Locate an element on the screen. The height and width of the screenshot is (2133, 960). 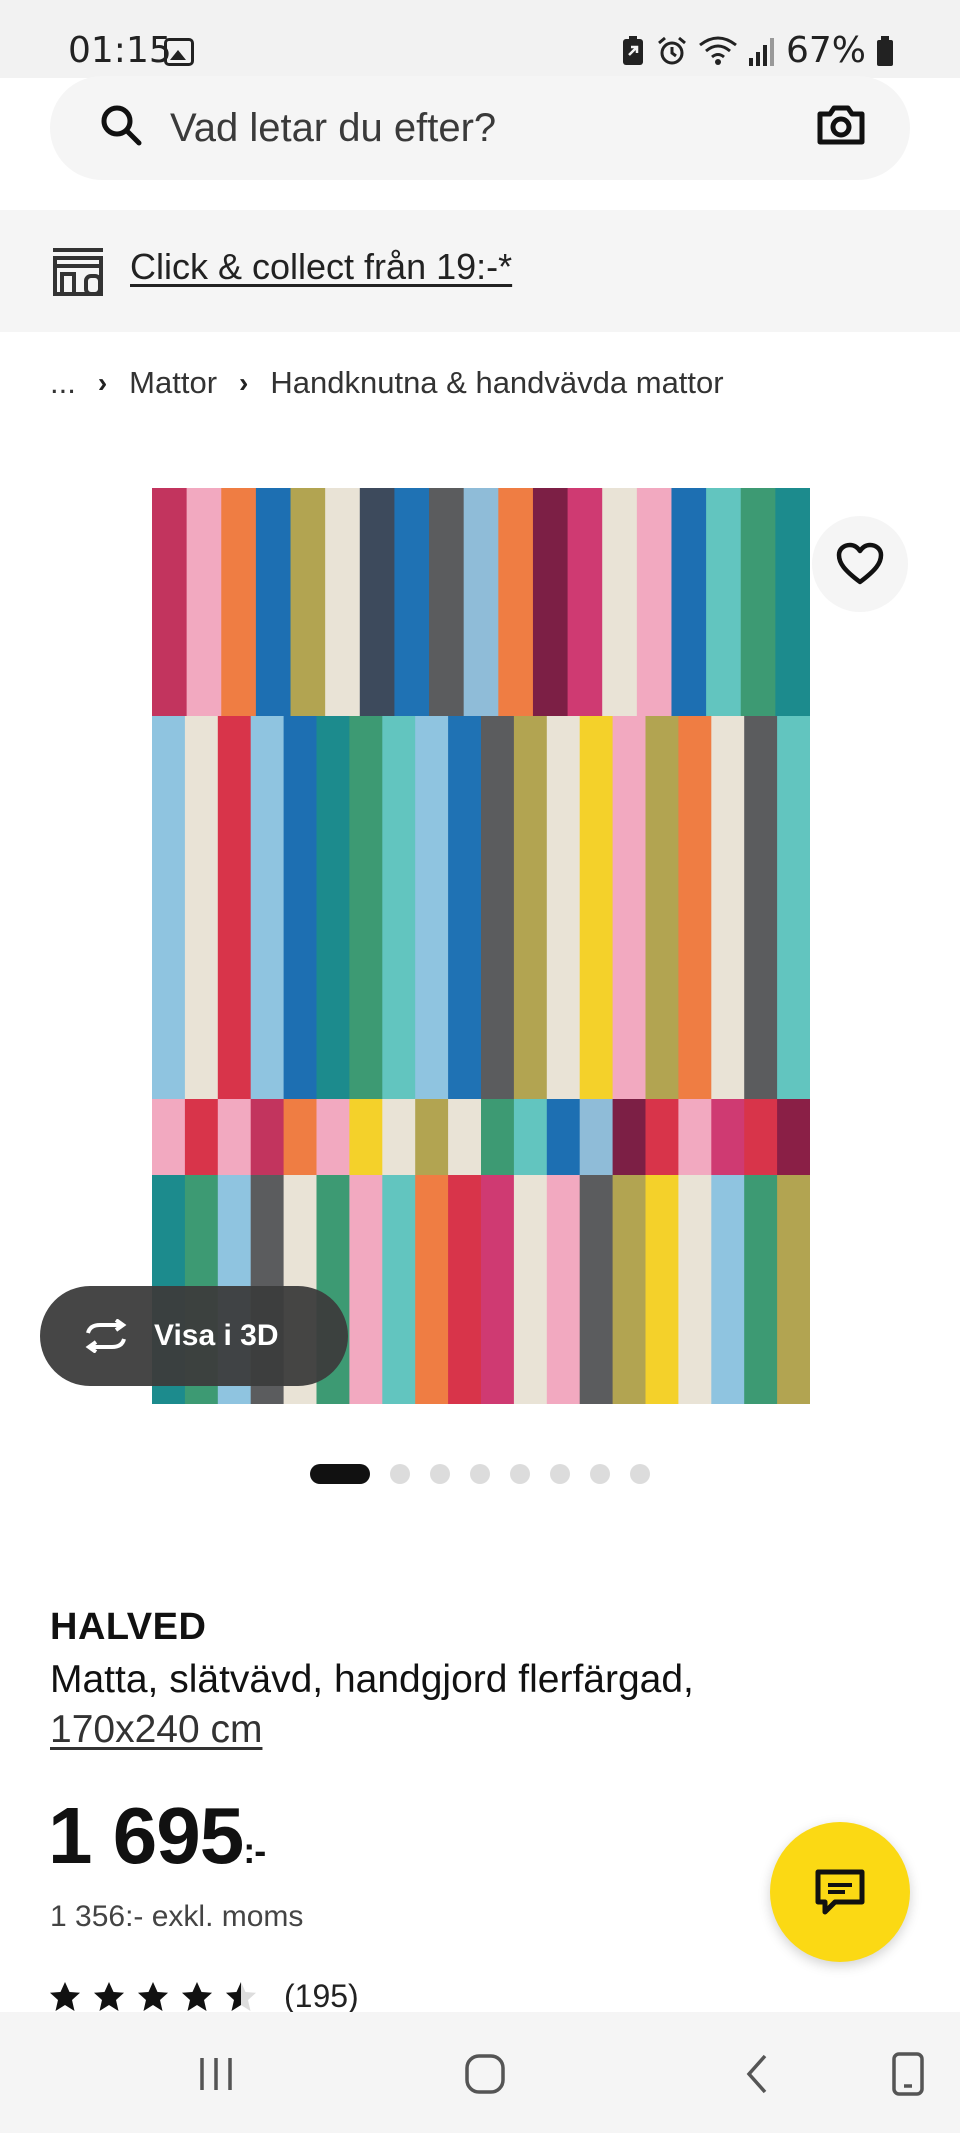
product-price: 1 695:- is located at coordinates (157, 1836).